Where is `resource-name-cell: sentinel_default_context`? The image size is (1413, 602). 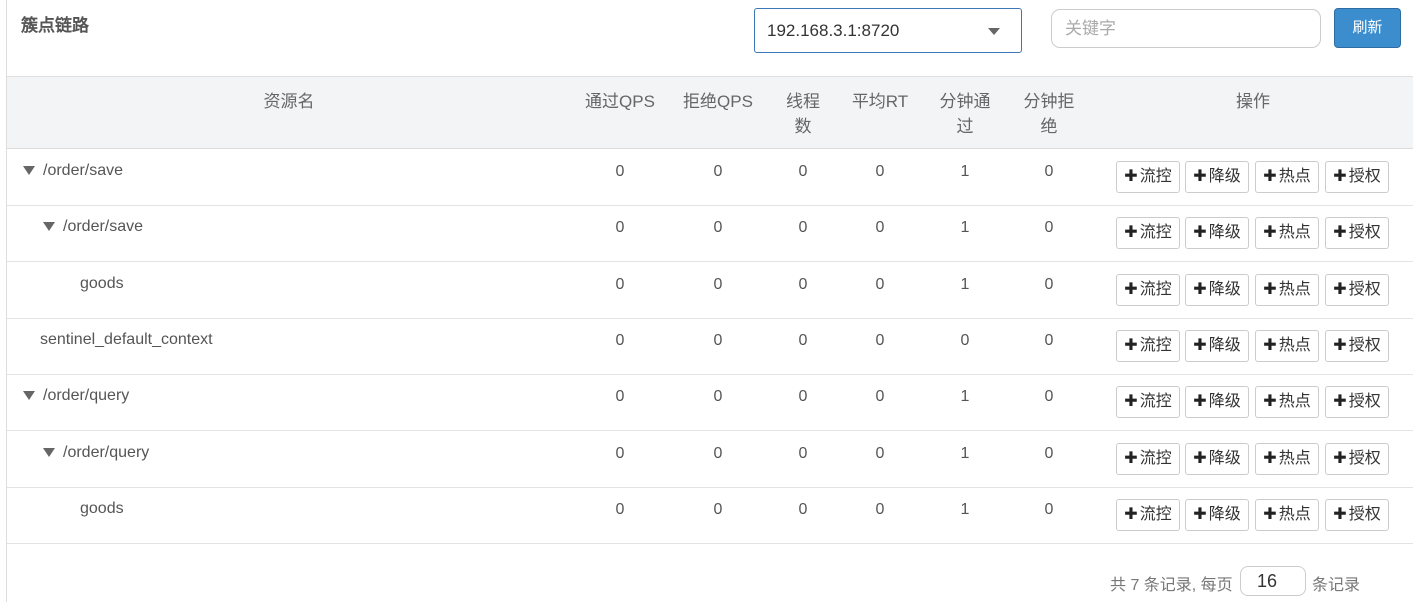
resource-name-cell: sentinel_default_context is located at coordinates (126, 340).